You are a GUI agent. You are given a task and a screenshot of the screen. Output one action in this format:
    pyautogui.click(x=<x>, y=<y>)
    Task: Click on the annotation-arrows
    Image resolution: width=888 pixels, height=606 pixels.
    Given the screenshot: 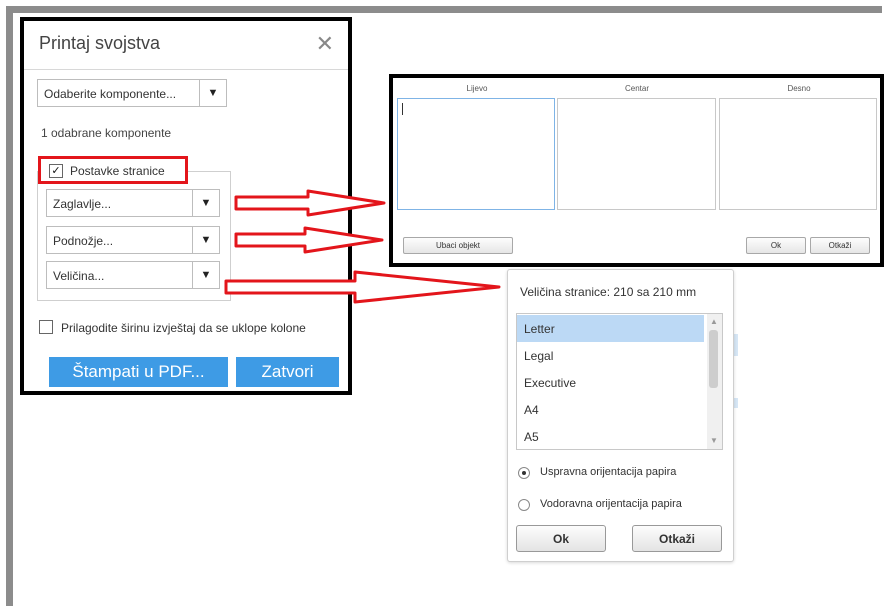 What is the action you would take?
    pyautogui.click(x=362, y=246)
    